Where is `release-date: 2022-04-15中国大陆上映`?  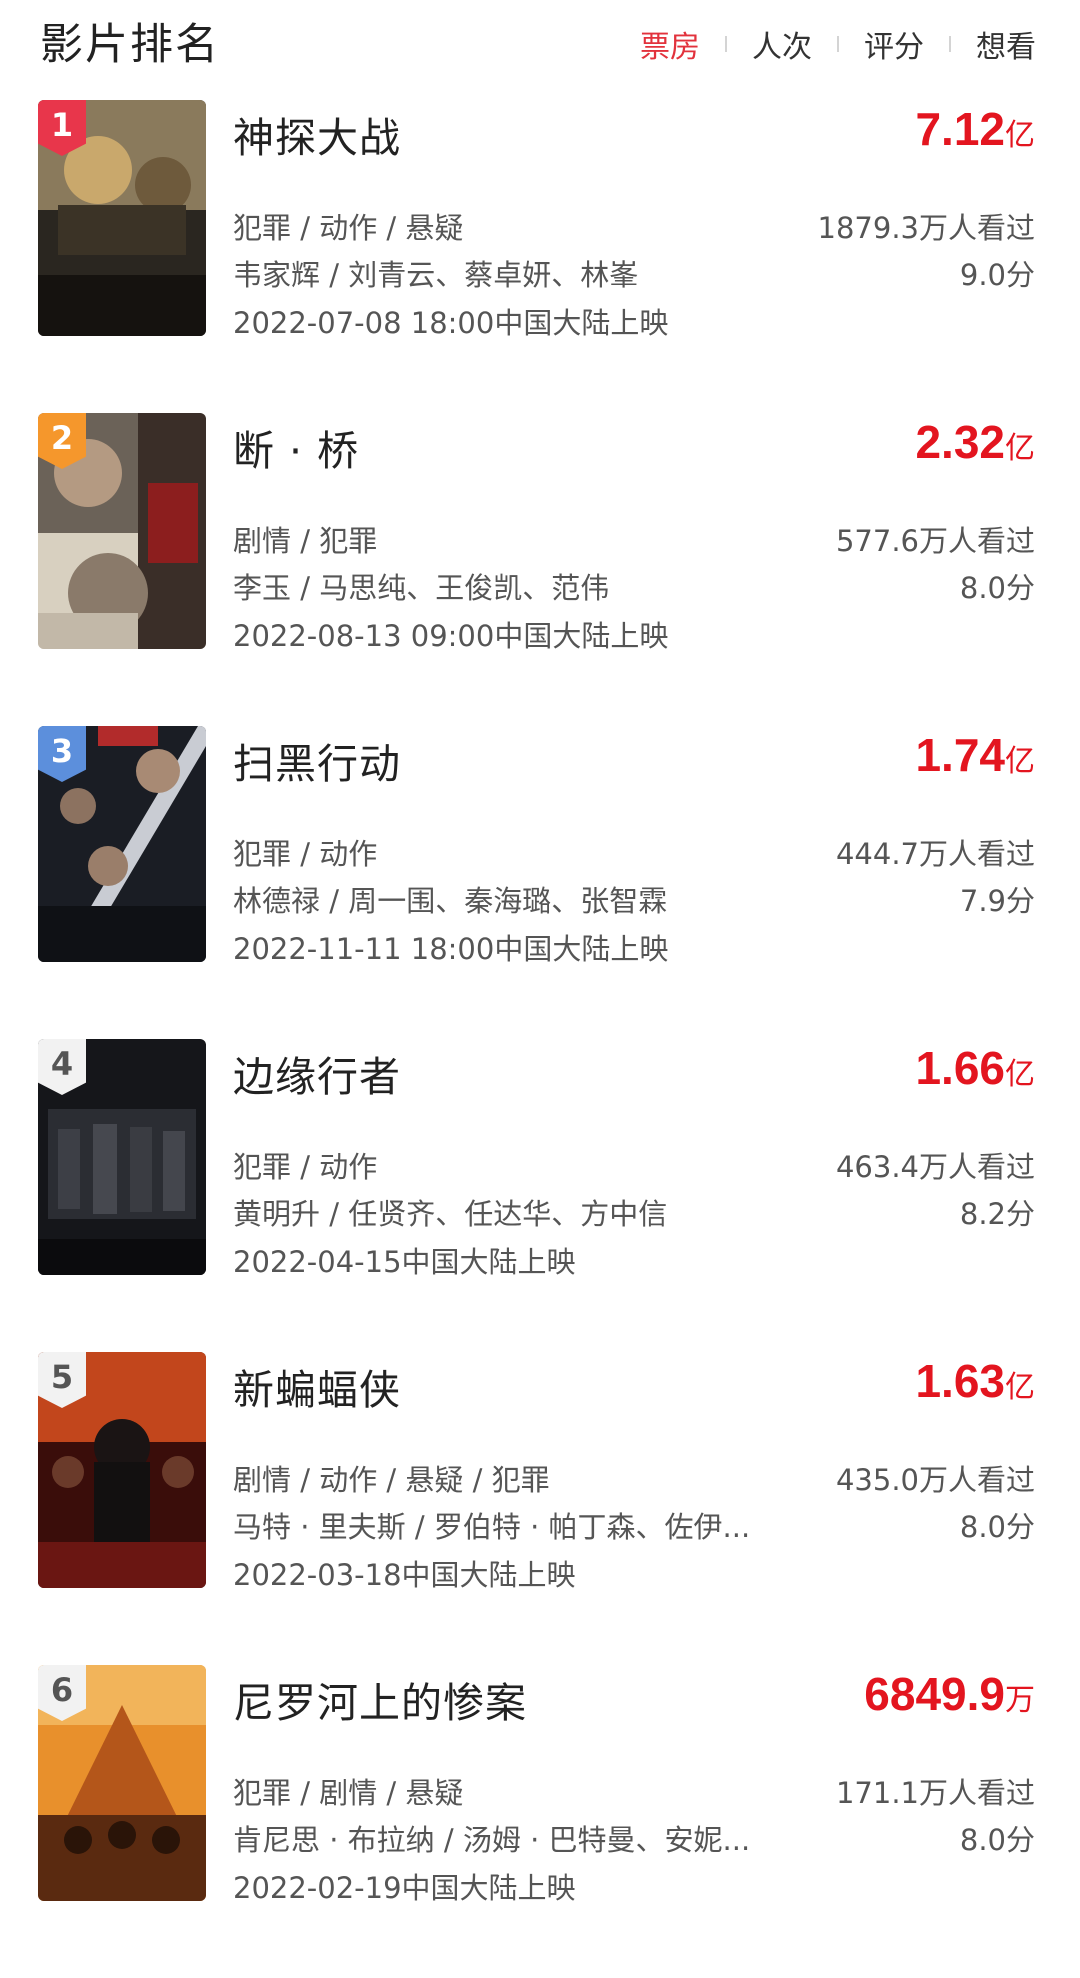
release-date: 2022-04-15中国大陆上映 is located at coordinates (404, 1262).